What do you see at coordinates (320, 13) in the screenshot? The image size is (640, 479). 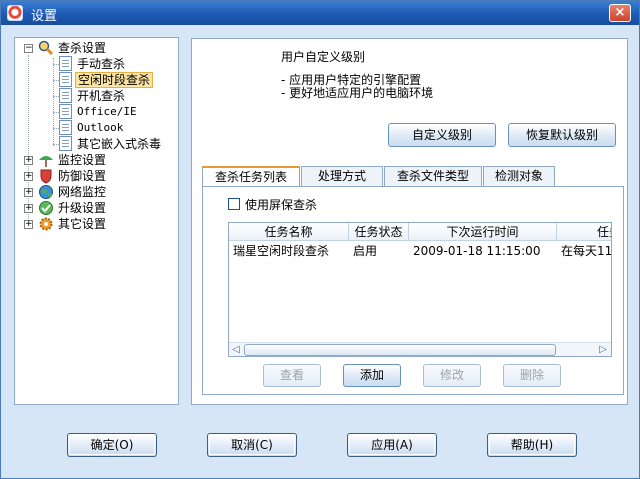 I see `title-bar: 设置 ×` at bounding box center [320, 13].